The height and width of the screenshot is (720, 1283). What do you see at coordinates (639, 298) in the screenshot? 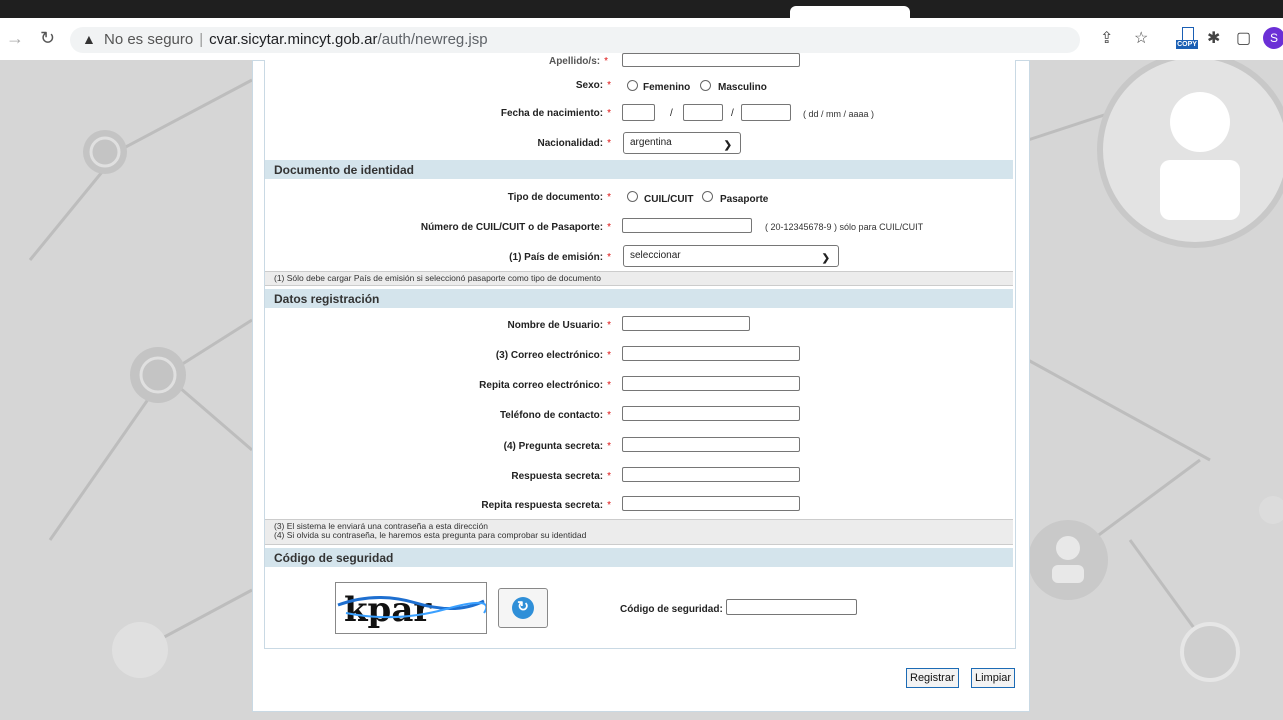
I see `section-registro: Datos registración` at bounding box center [639, 298].